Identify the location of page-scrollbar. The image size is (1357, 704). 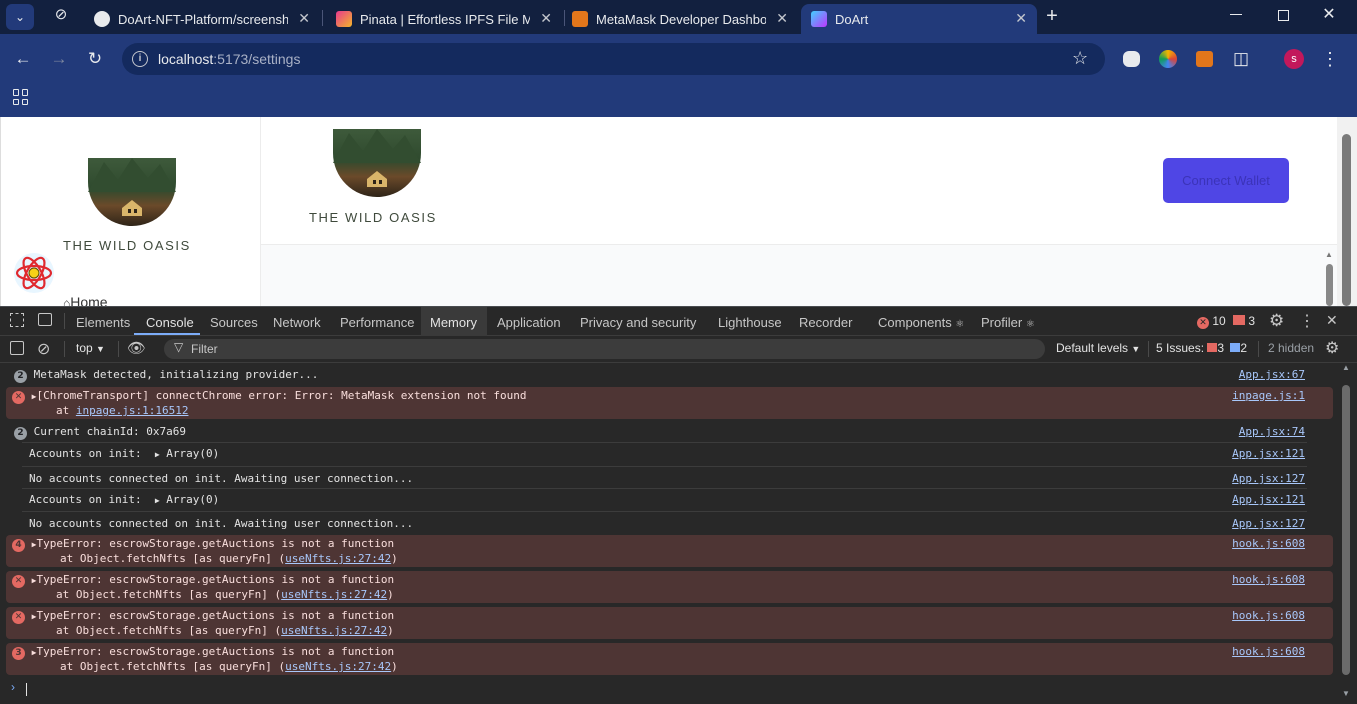
(1347, 211).